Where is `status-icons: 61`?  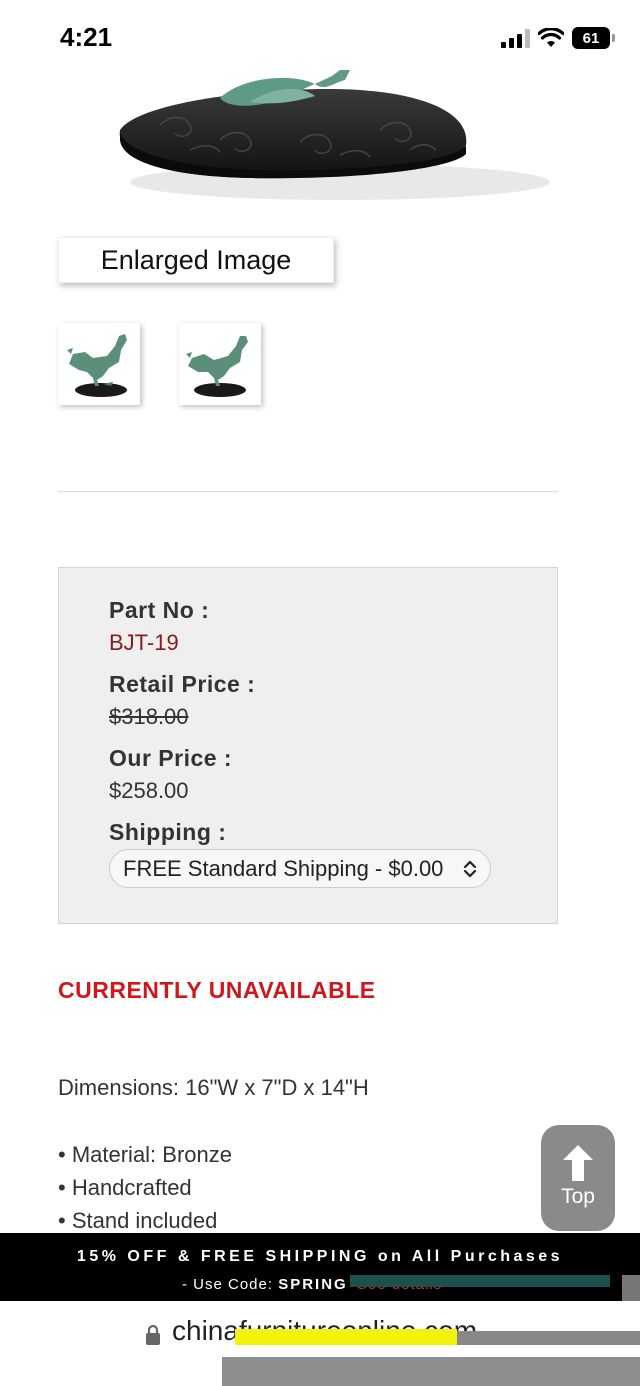
status-icons: 61 is located at coordinates (558, 38).